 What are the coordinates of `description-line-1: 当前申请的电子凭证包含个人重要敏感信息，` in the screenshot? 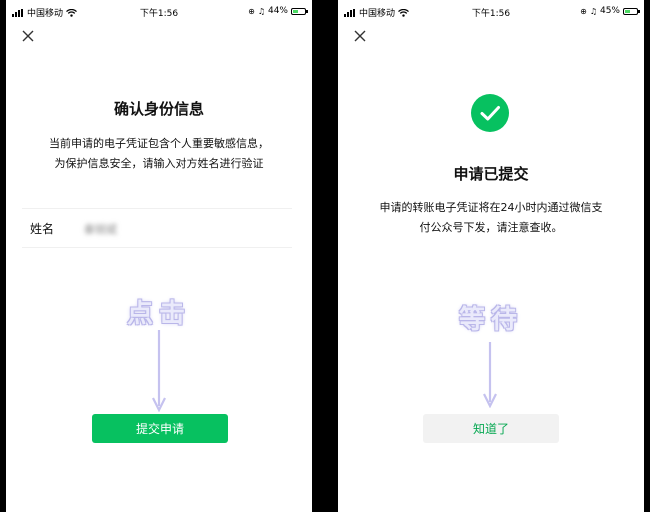 It's located at (159, 143).